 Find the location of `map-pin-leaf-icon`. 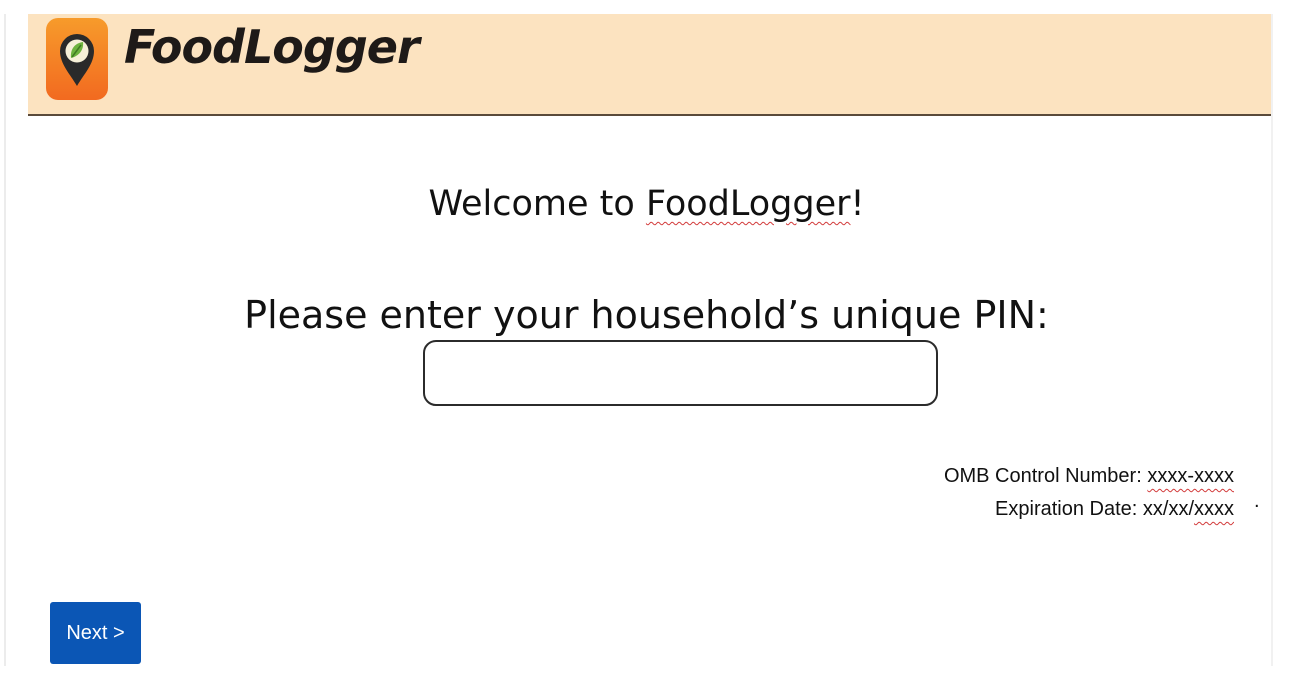

map-pin-leaf-icon is located at coordinates (77, 59).